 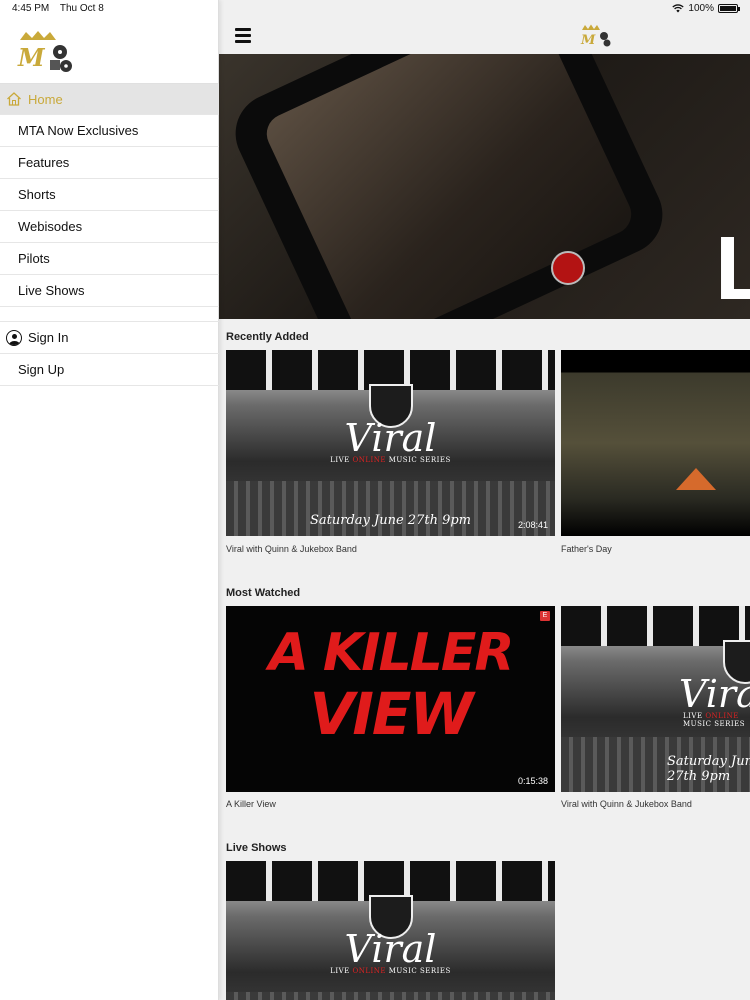 I want to click on status-bar: 4:45 PM Thu Oct 8 100%, so click(x=375, y=9).